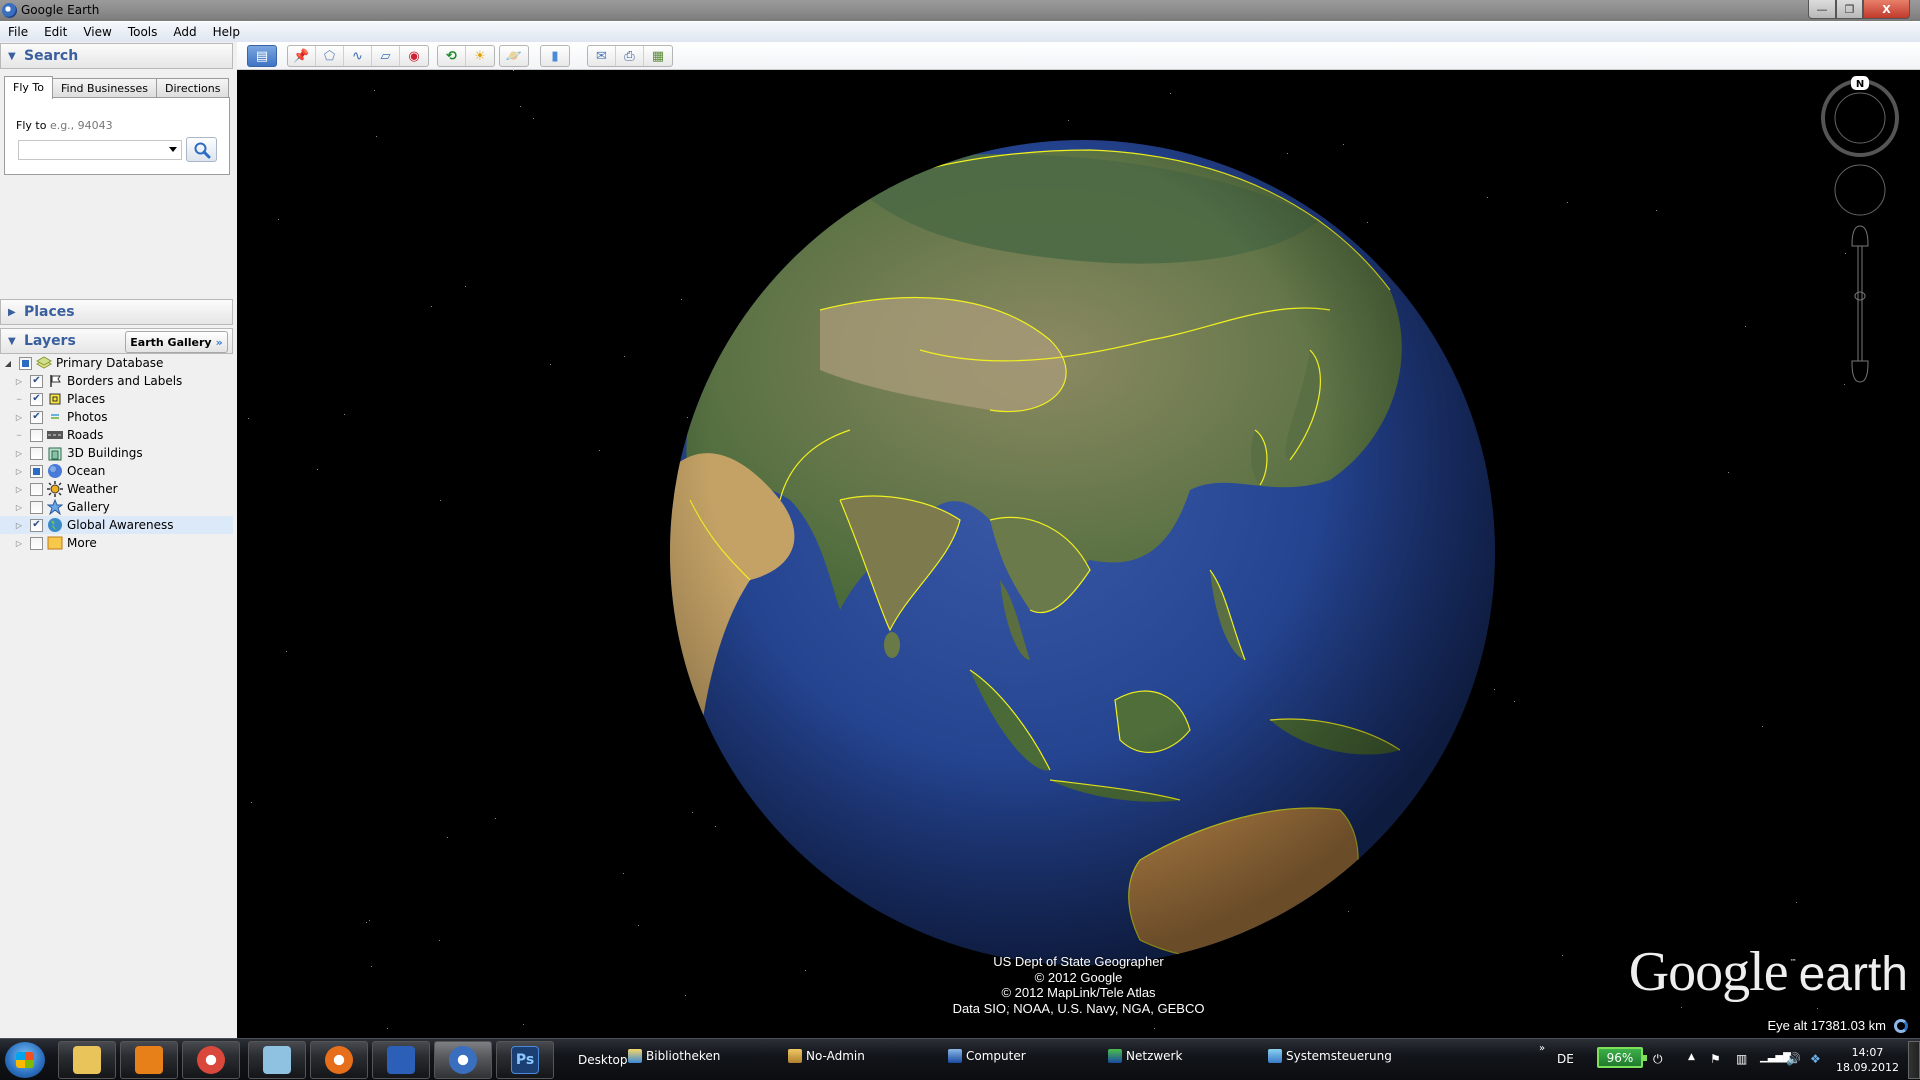 This screenshot has width=1920, height=1080. What do you see at coordinates (211, 1060) in the screenshot?
I see `taskbar-app-chrome` at bounding box center [211, 1060].